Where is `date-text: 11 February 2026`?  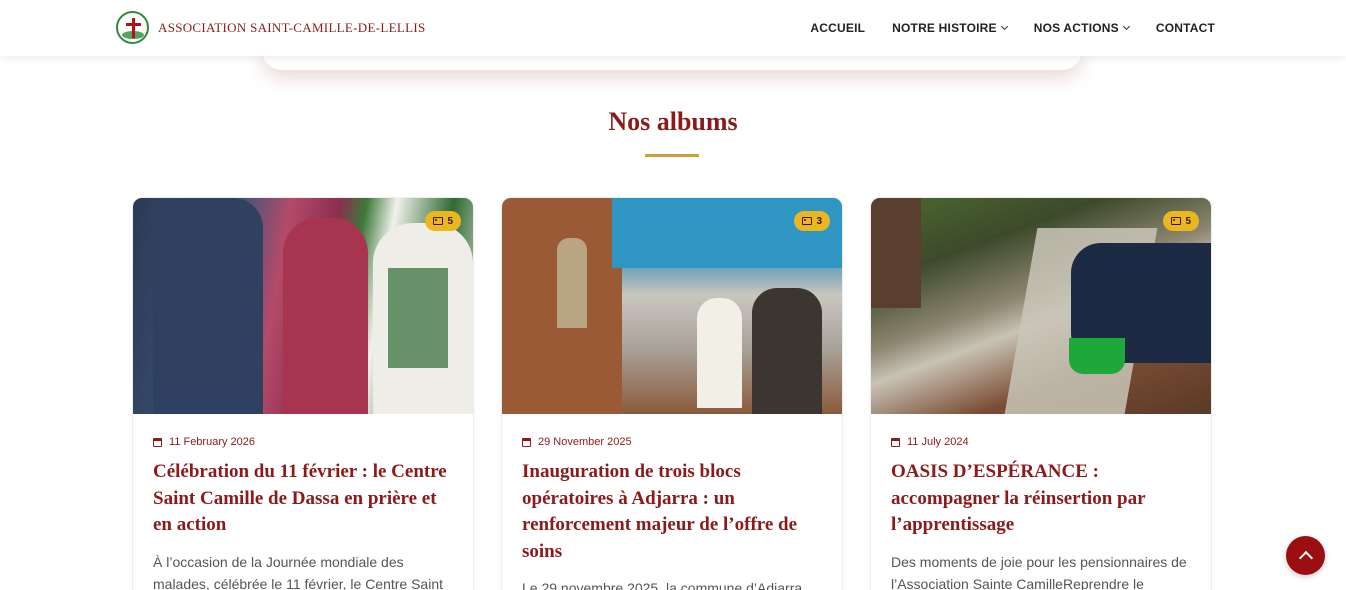
date-text: 11 February 2026 is located at coordinates (212, 442).